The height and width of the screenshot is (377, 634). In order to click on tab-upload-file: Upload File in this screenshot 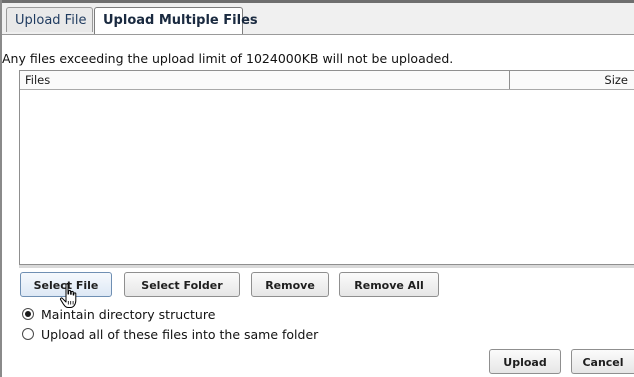, I will do `click(49, 19)`.